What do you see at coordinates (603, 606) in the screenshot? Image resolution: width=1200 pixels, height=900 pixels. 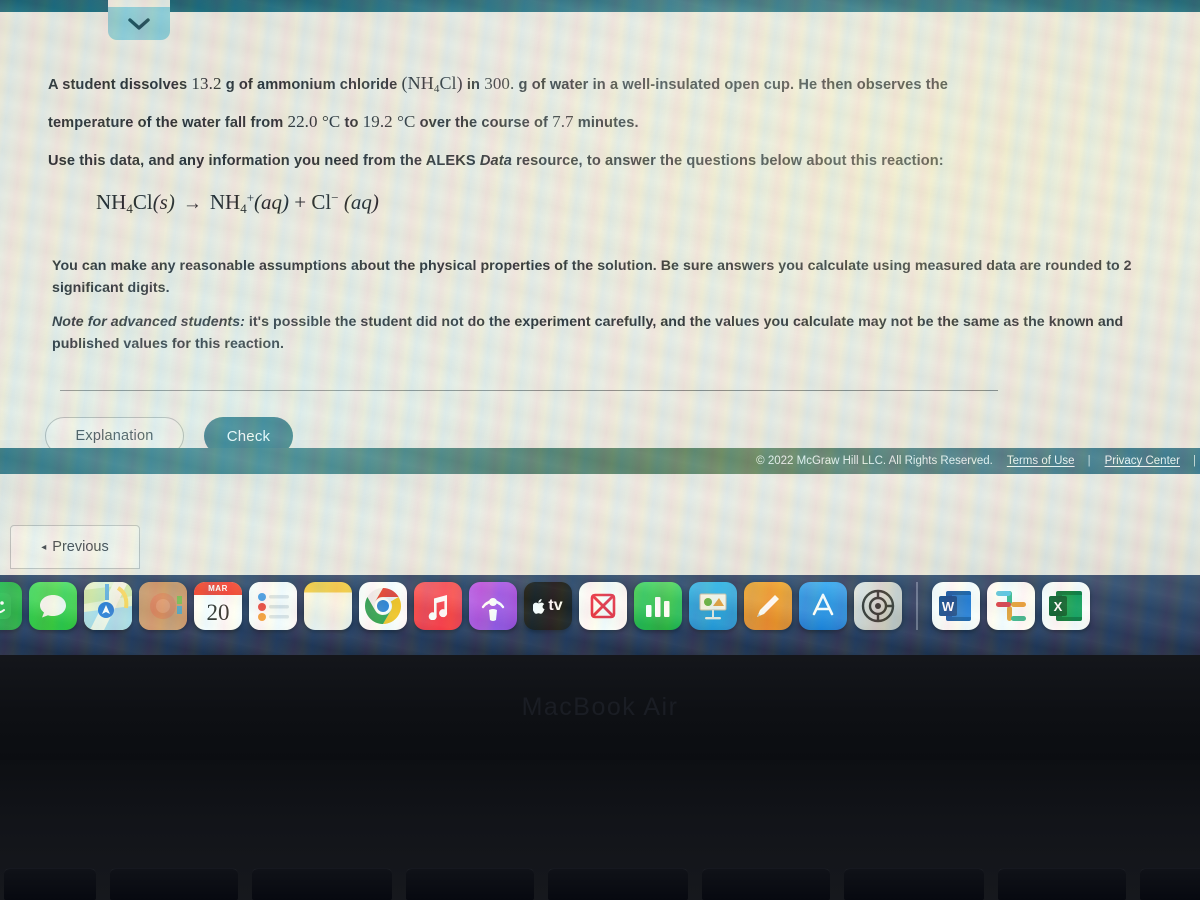 I see `dock-icon-news` at bounding box center [603, 606].